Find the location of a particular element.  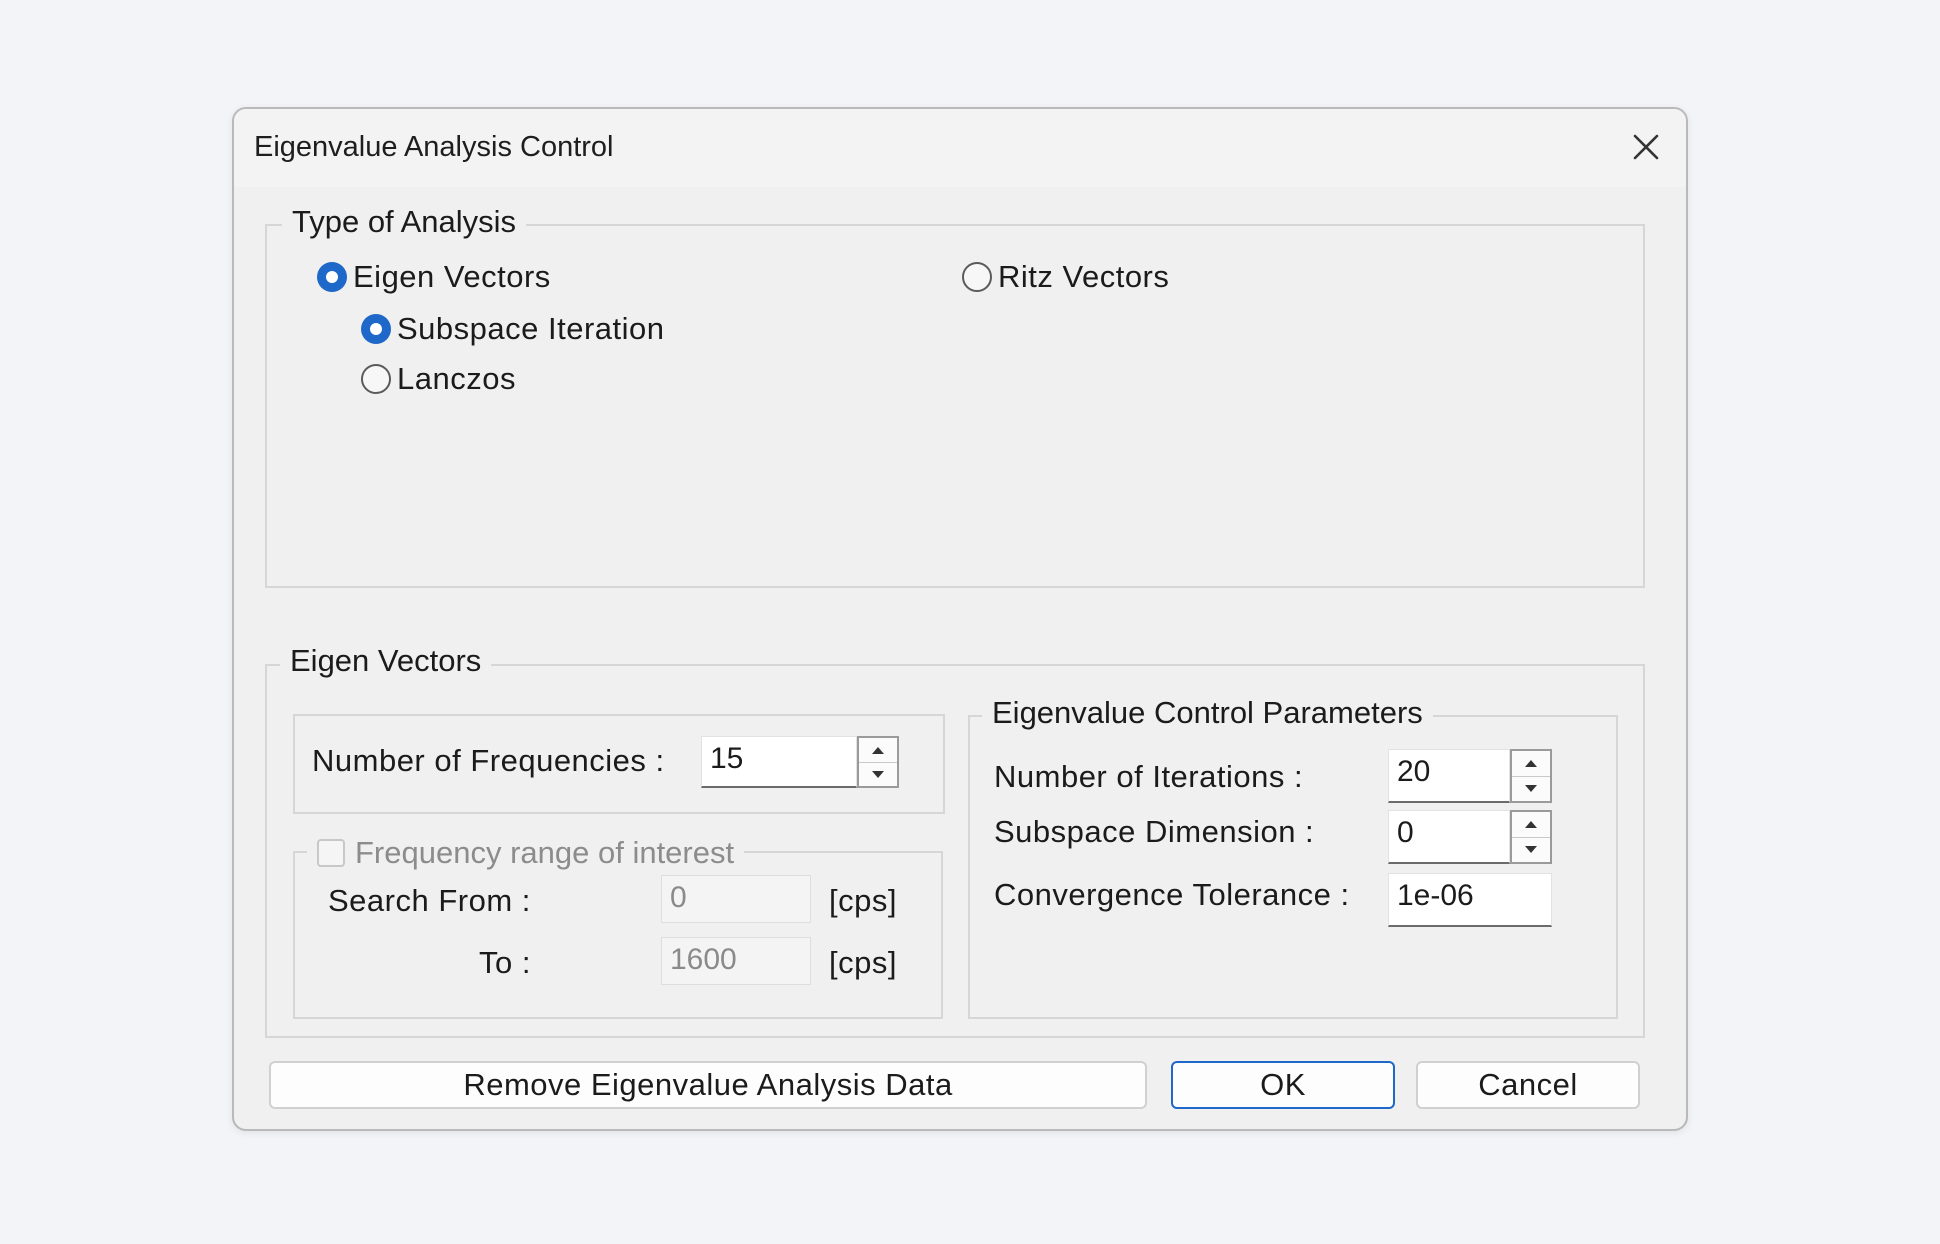

cancel-button: Cancel is located at coordinates (1528, 1085).